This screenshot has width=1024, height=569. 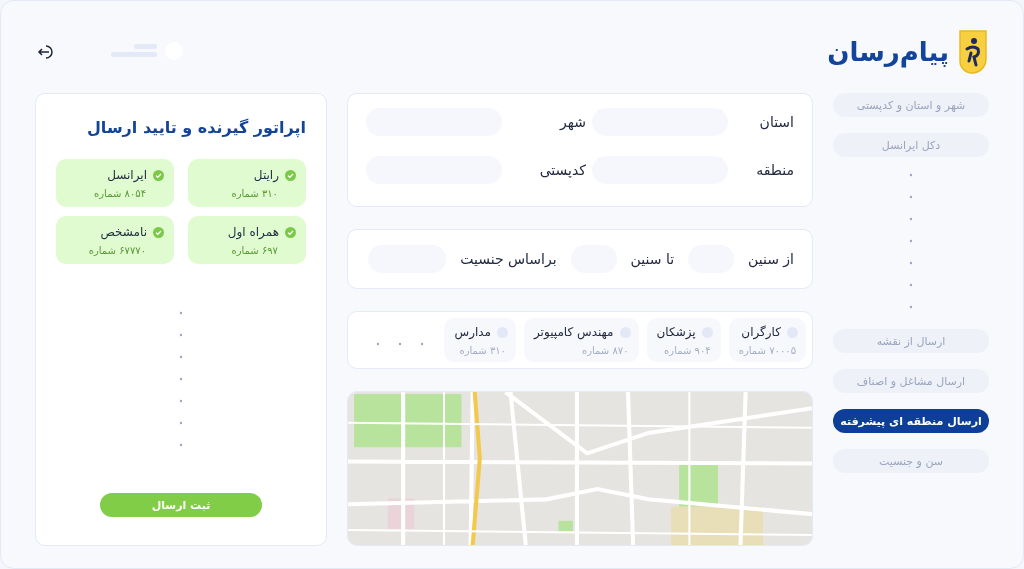 I want to click on profile-placeholder-icon, so click(x=148, y=52).